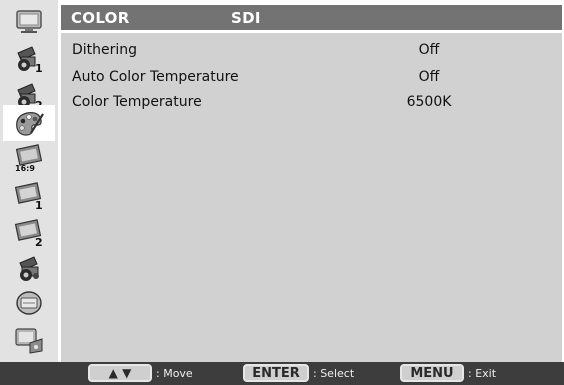 The height and width of the screenshot is (385, 564). I want to click on move-hint: : Move, so click(174, 373).